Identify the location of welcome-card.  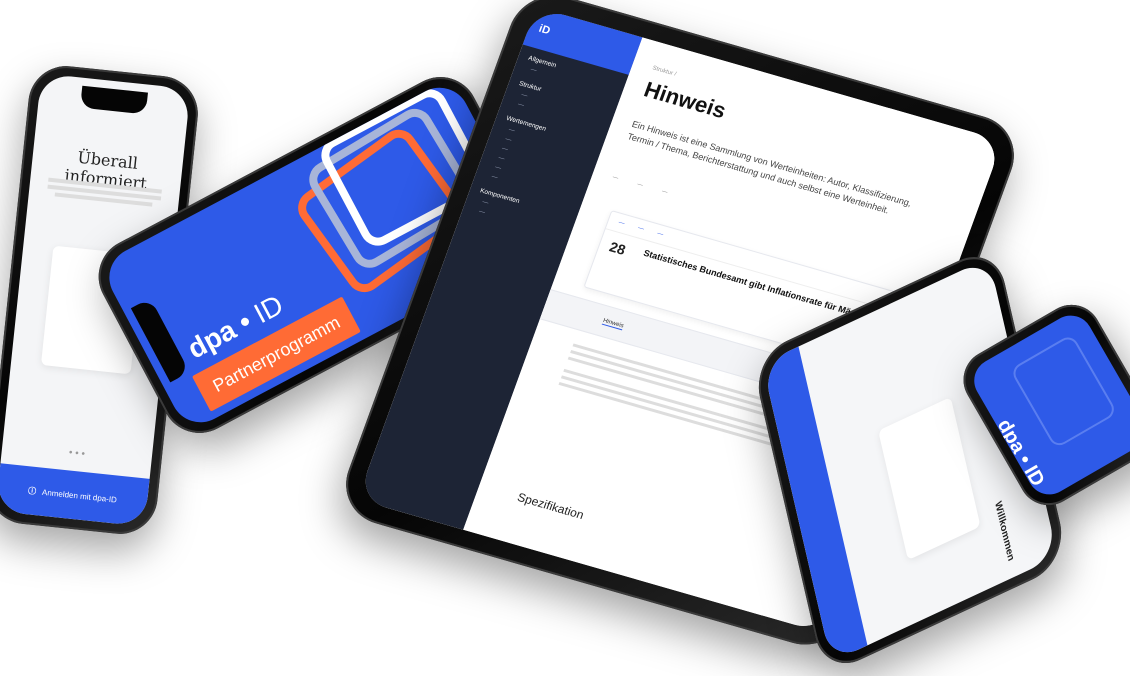
(929, 478).